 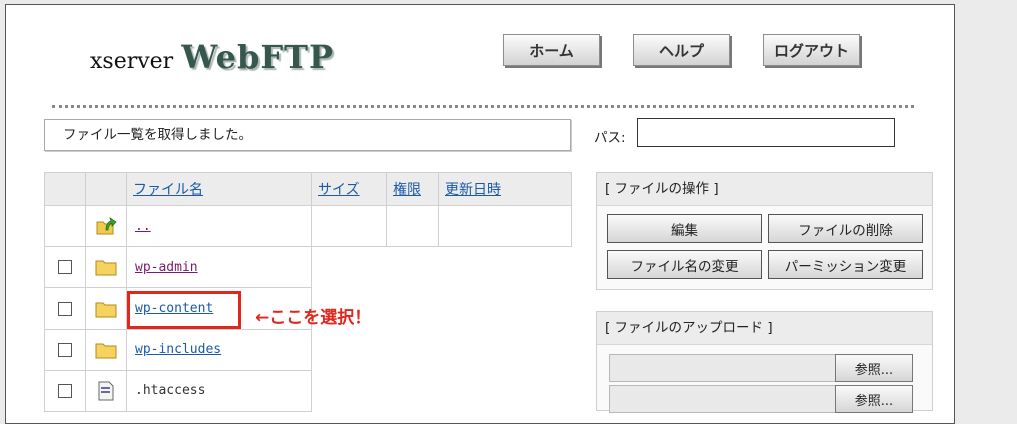 I want to click on logout-button: ログアウト, so click(x=811, y=50).